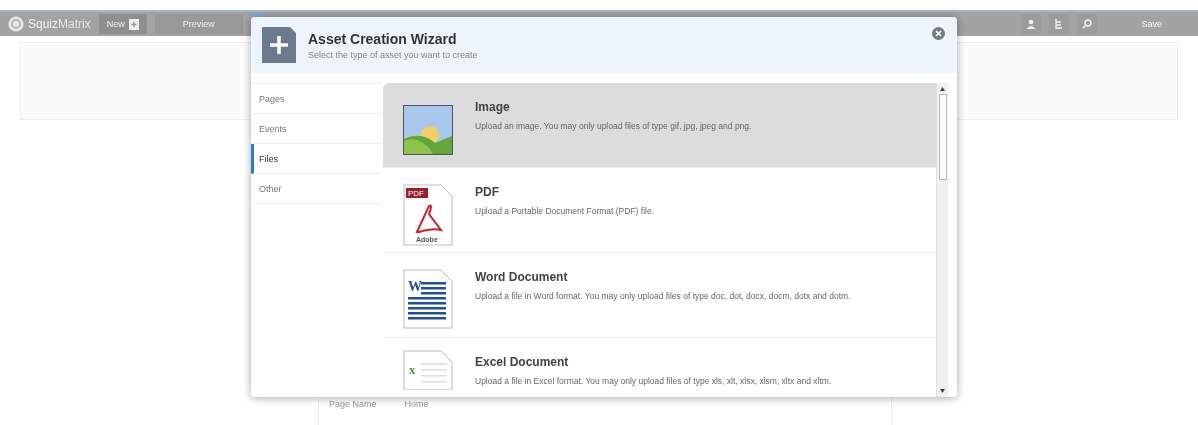  I want to click on search-icon, so click(1087, 24).